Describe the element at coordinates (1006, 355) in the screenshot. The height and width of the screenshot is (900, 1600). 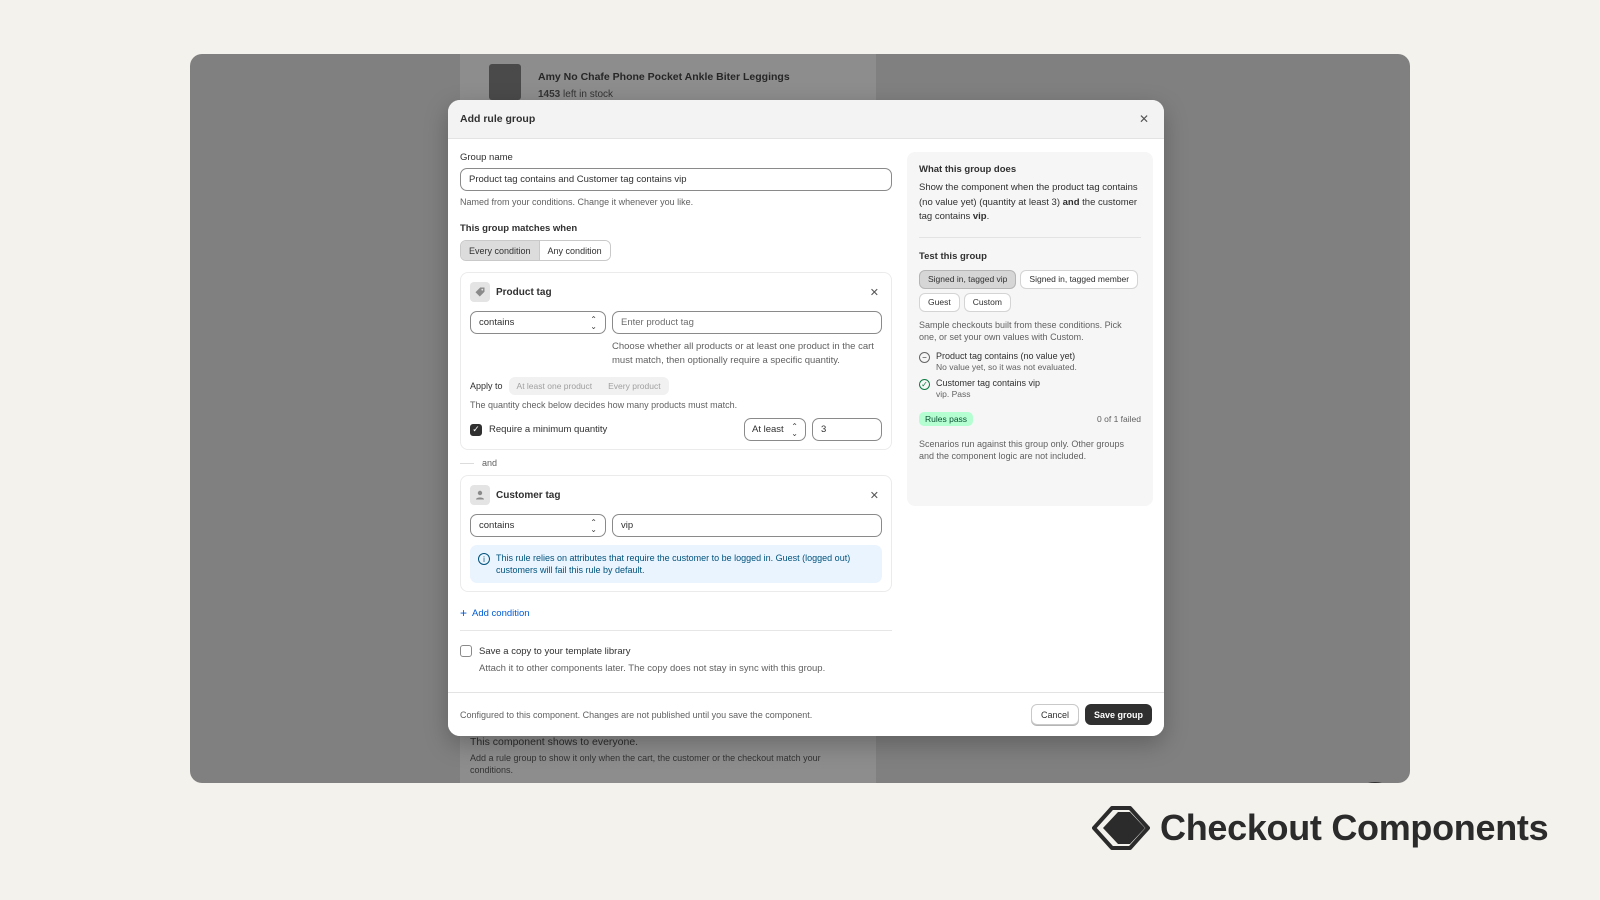
I see `result-title: Product tag contains (no value yet)` at that location.